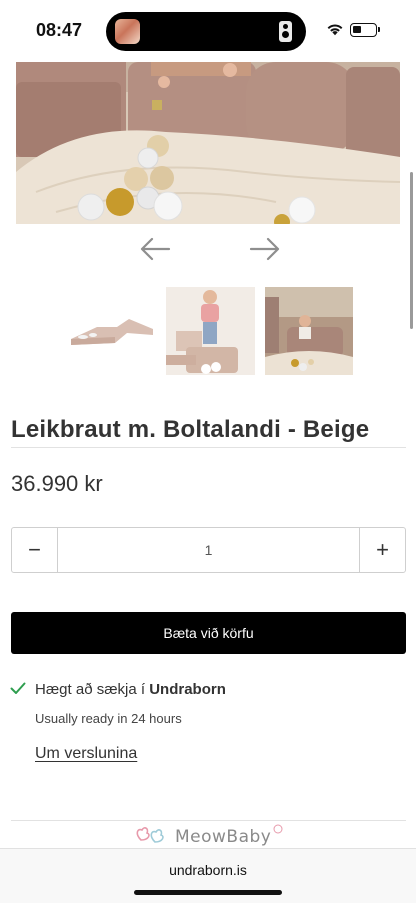 The width and height of the screenshot is (416, 903). What do you see at coordinates (187, 689) in the screenshot?
I see `pickup-store-name: Undraborn` at bounding box center [187, 689].